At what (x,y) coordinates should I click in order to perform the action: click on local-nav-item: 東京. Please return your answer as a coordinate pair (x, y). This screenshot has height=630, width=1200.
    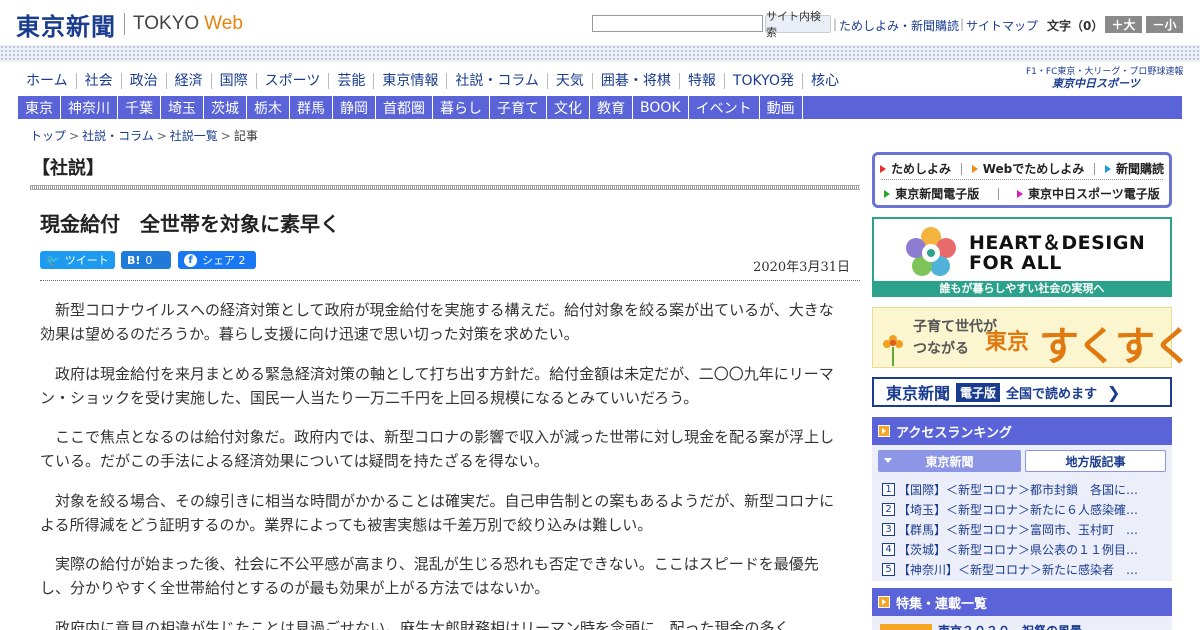
    Looking at the image, I should click on (39, 107).